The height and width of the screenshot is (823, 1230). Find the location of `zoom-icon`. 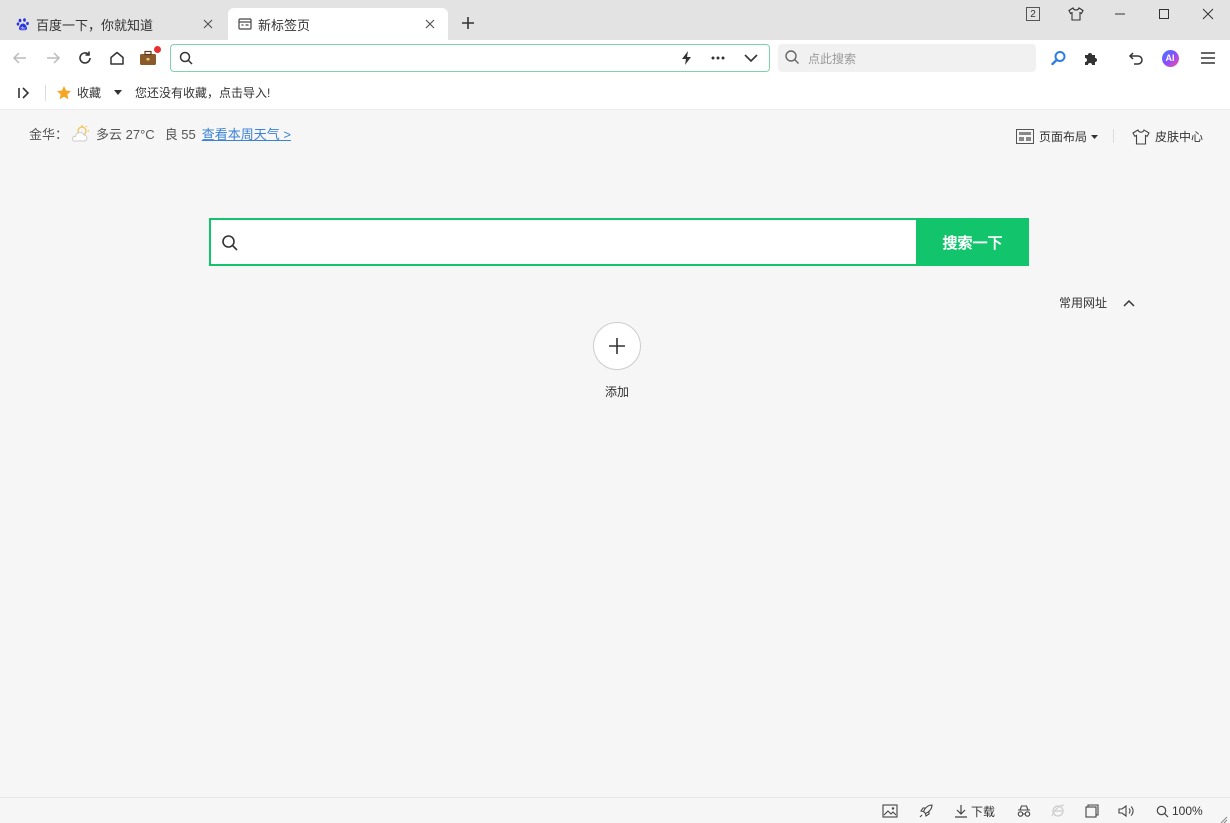

zoom-icon is located at coordinates (1162, 811).